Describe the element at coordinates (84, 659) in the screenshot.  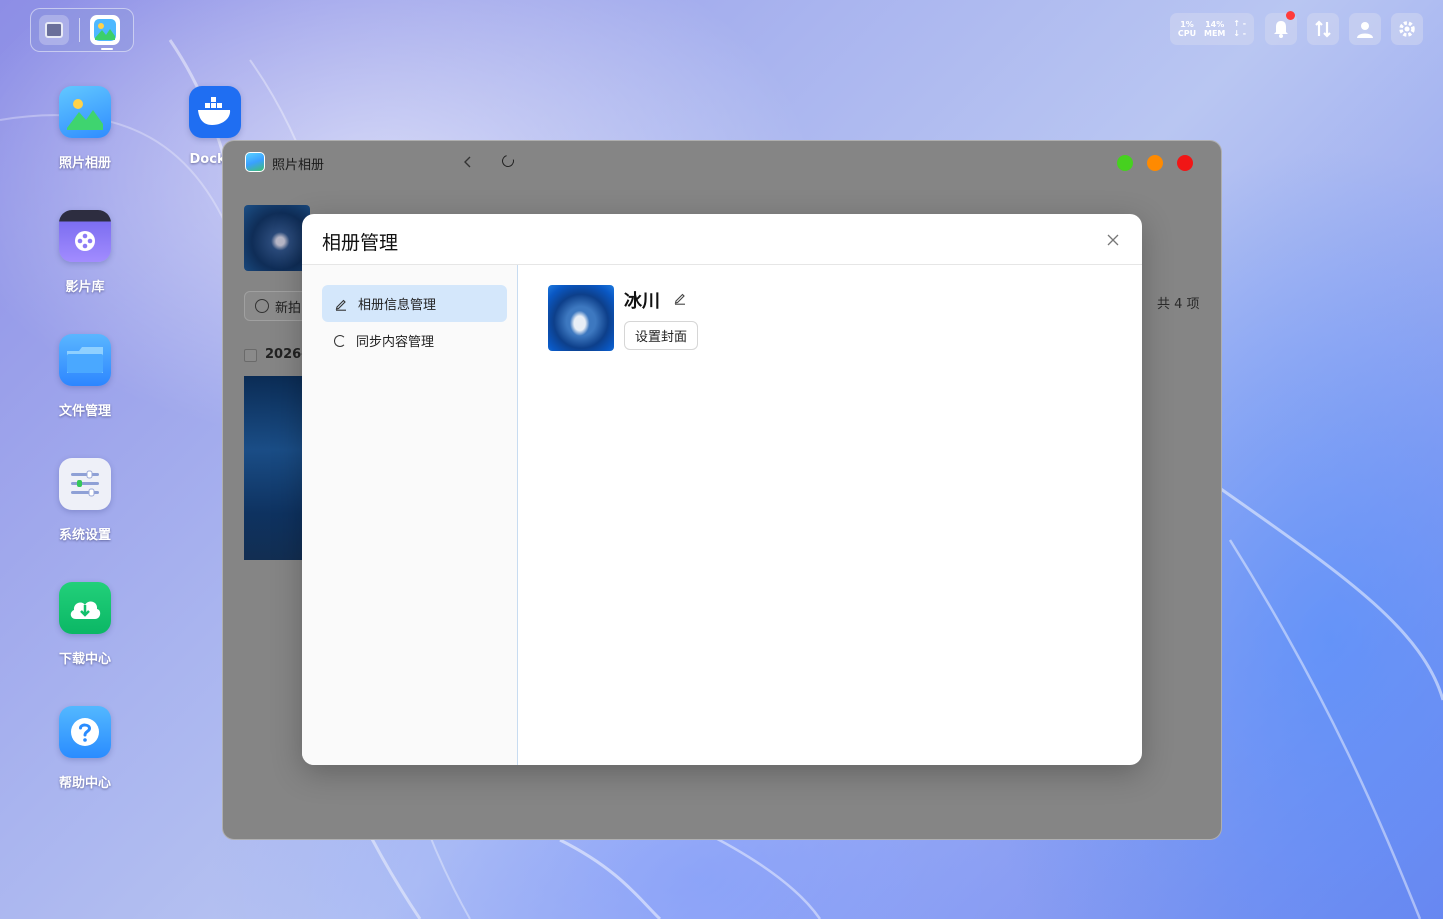
I see `desktop-icon-label: 下载中心` at that location.